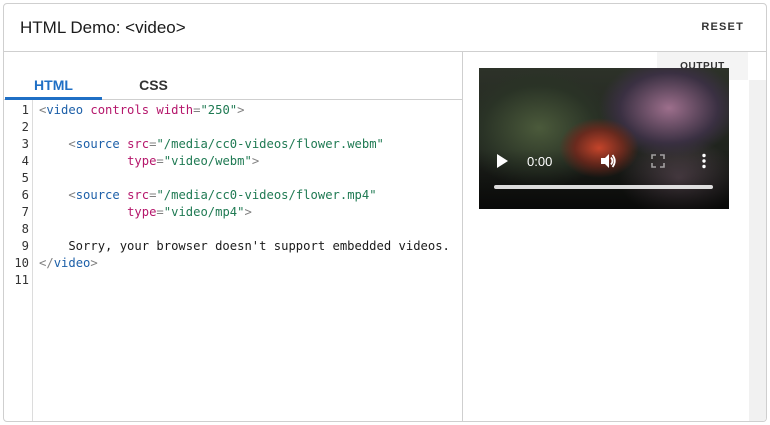  What do you see at coordinates (233, 76) in the screenshot?
I see `editor-tabs: HTML CSS` at bounding box center [233, 76].